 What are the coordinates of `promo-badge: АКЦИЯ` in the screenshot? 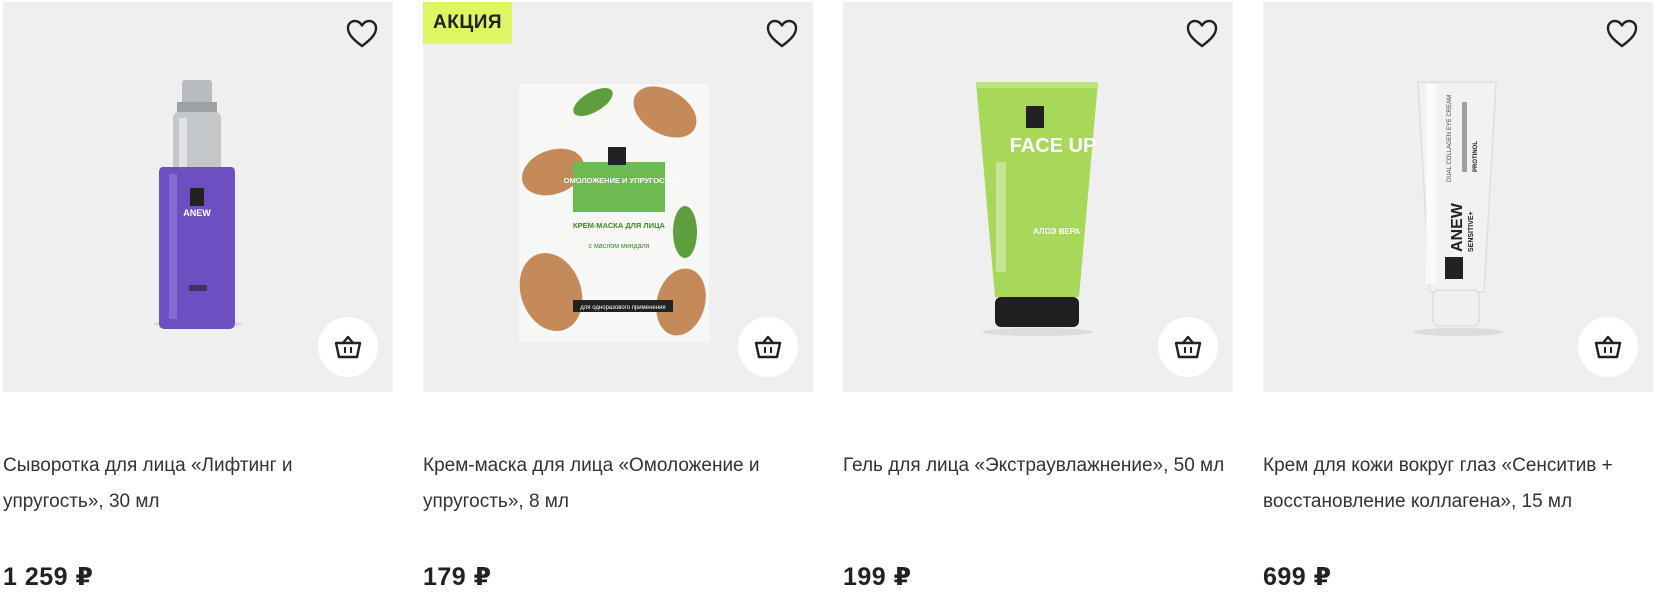 It's located at (468, 23).